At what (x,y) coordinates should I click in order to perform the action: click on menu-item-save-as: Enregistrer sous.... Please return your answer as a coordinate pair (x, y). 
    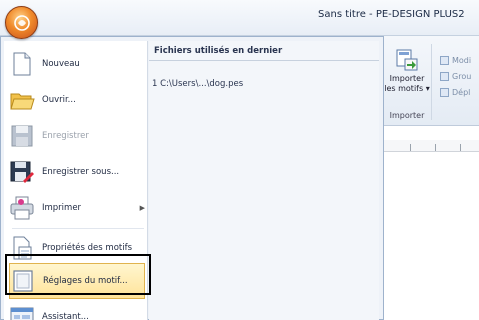
    Looking at the image, I should click on (77, 172).